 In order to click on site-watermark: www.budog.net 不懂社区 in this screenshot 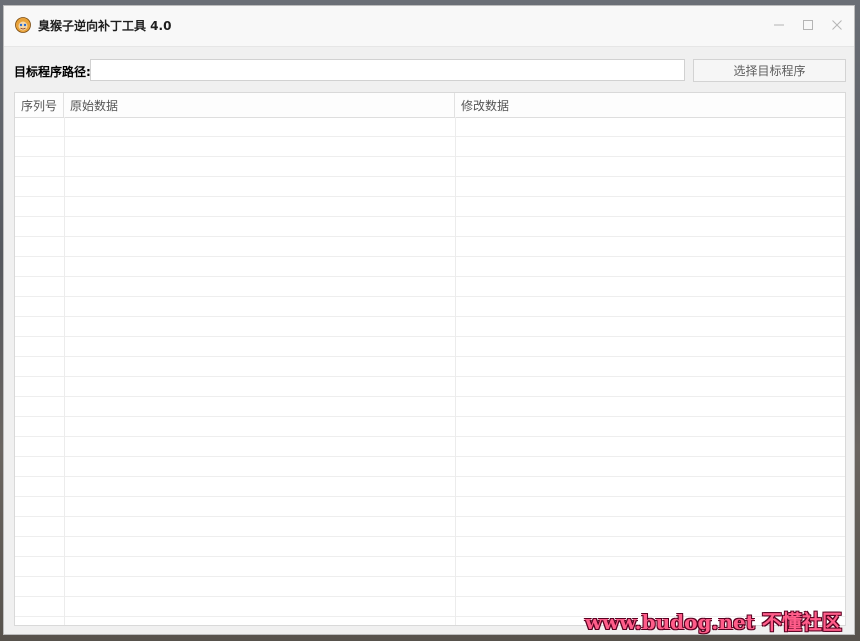, I will do `click(713, 622)`.